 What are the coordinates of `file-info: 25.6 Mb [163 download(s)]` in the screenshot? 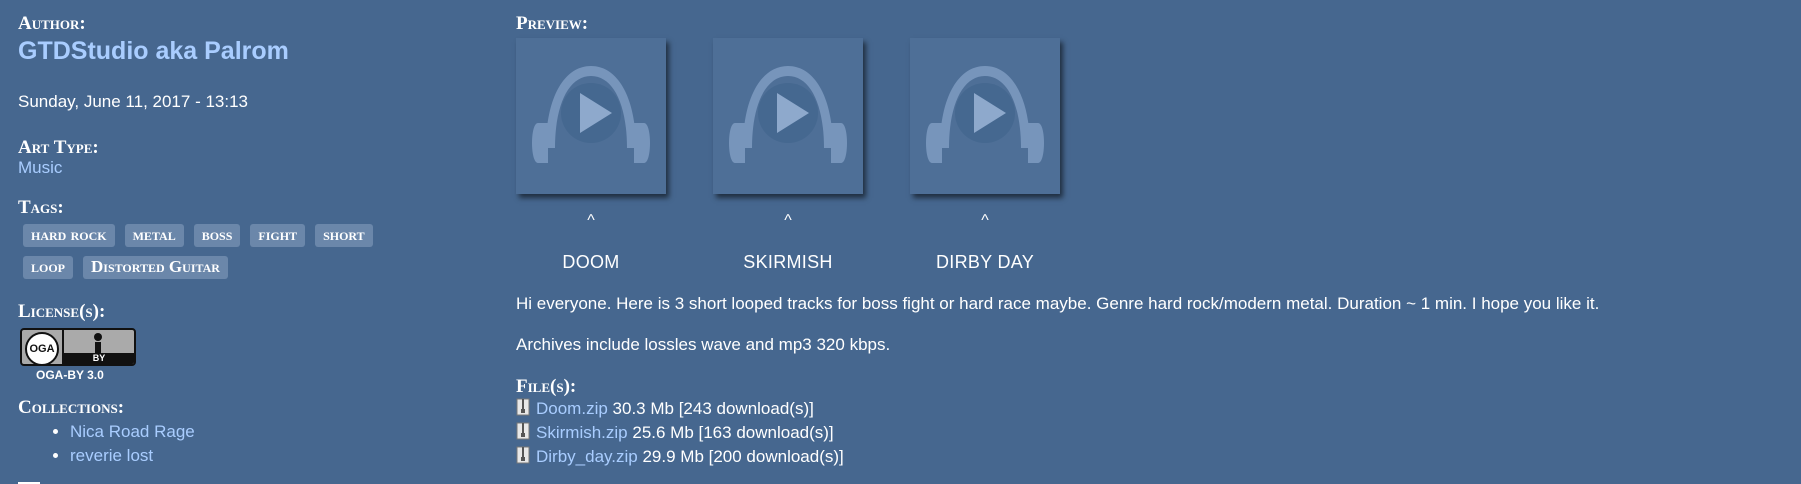 It's located at (733, 432).